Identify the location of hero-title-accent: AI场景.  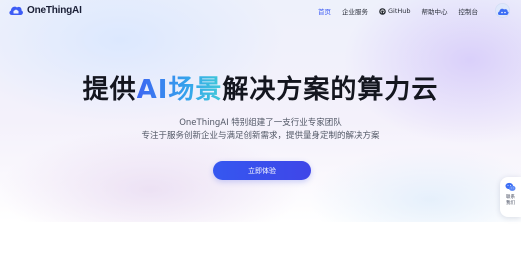
(179, 90).